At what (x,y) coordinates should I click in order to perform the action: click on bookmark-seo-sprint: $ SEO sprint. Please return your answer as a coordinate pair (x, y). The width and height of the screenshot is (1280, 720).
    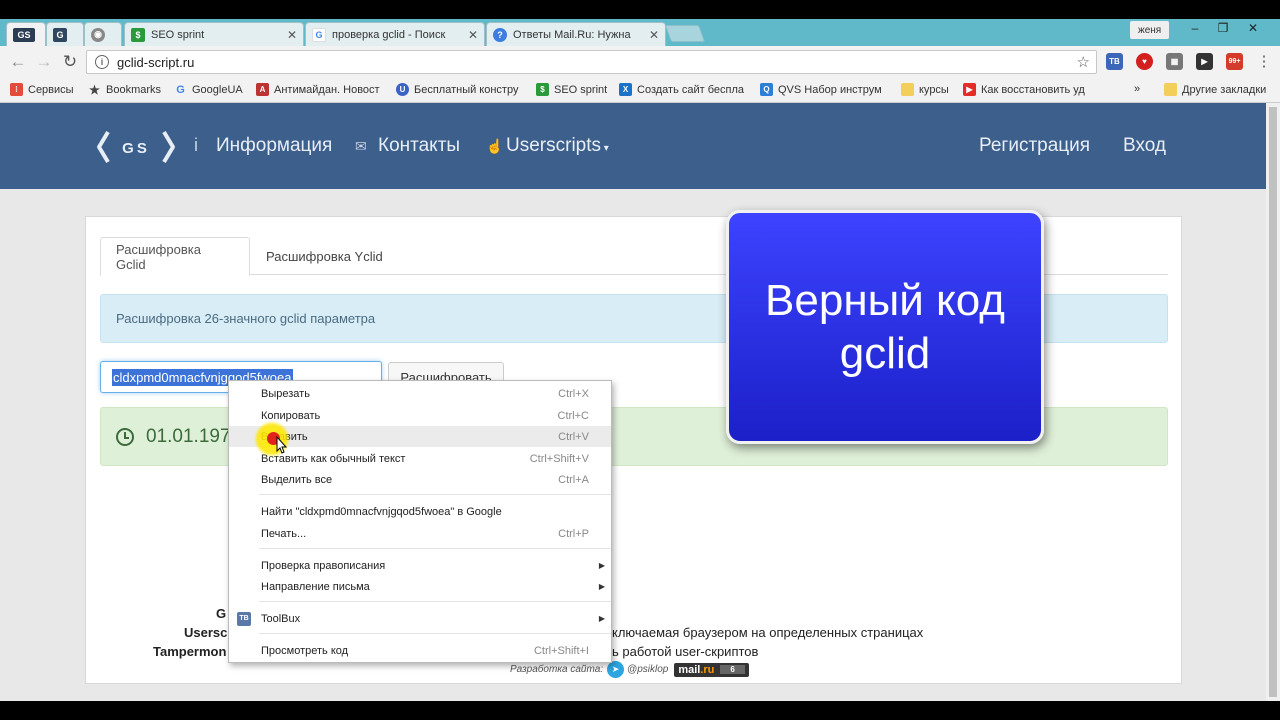
    Looking at the image, I should click on (571, 89).